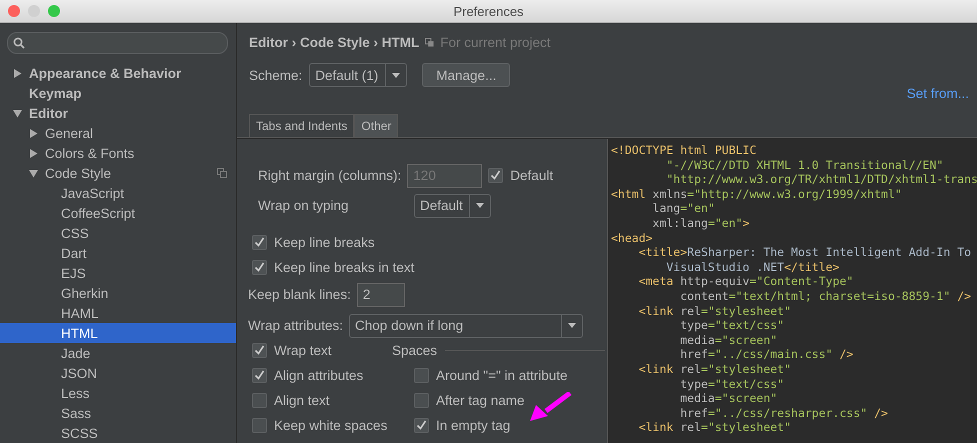  What do you see at coordinates (322, 375) in the screenshot?
I see `checkbox: Align attributes` at bounding box center [322, 375].